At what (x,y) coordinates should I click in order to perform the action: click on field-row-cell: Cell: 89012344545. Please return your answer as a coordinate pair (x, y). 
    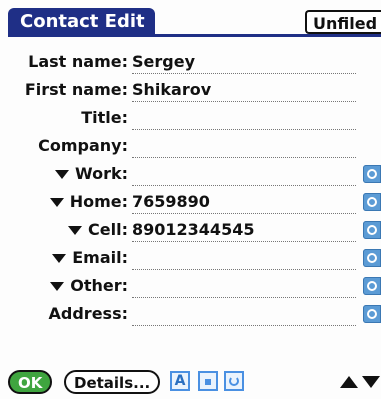
    Looking at the image, I should click on (190, 230).